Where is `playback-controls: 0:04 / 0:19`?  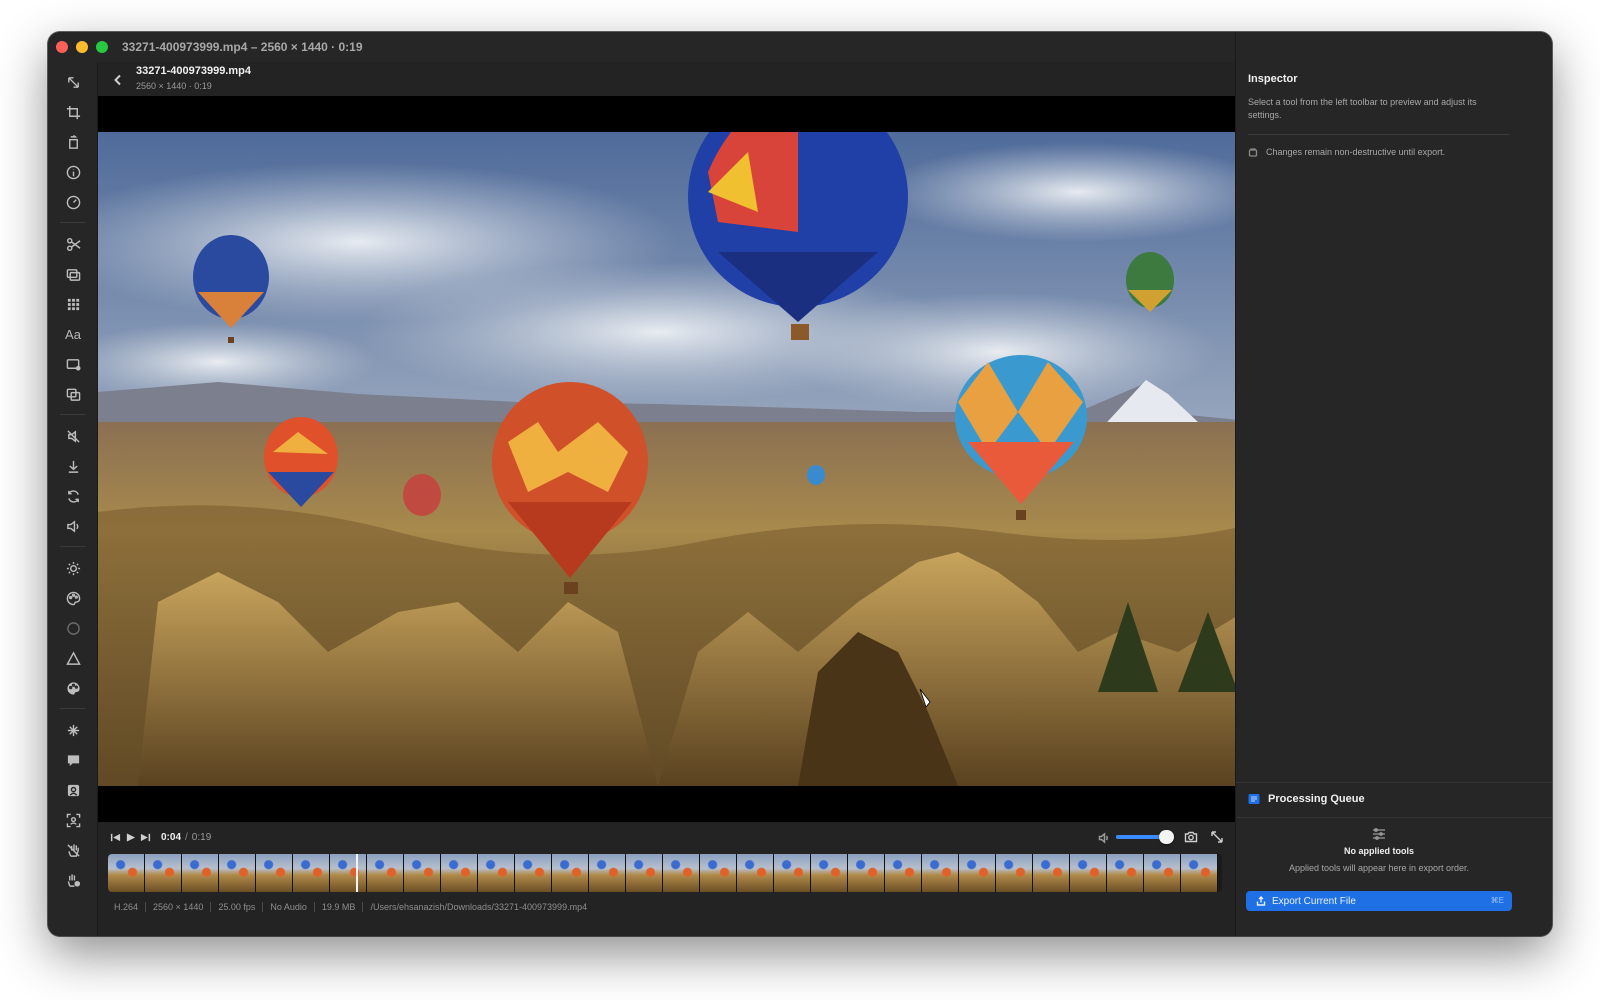 playback-controls: 0:04 / 0:19 is located at coordinates (679, 837).